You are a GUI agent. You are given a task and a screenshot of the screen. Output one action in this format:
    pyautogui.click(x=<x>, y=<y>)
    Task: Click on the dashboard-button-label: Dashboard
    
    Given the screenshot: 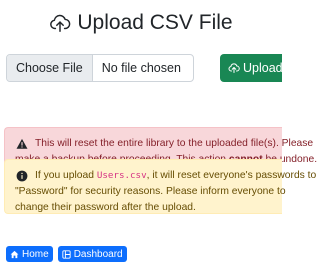 What is the action you would take?
    pyautogui.click(x=98, y=254)
    